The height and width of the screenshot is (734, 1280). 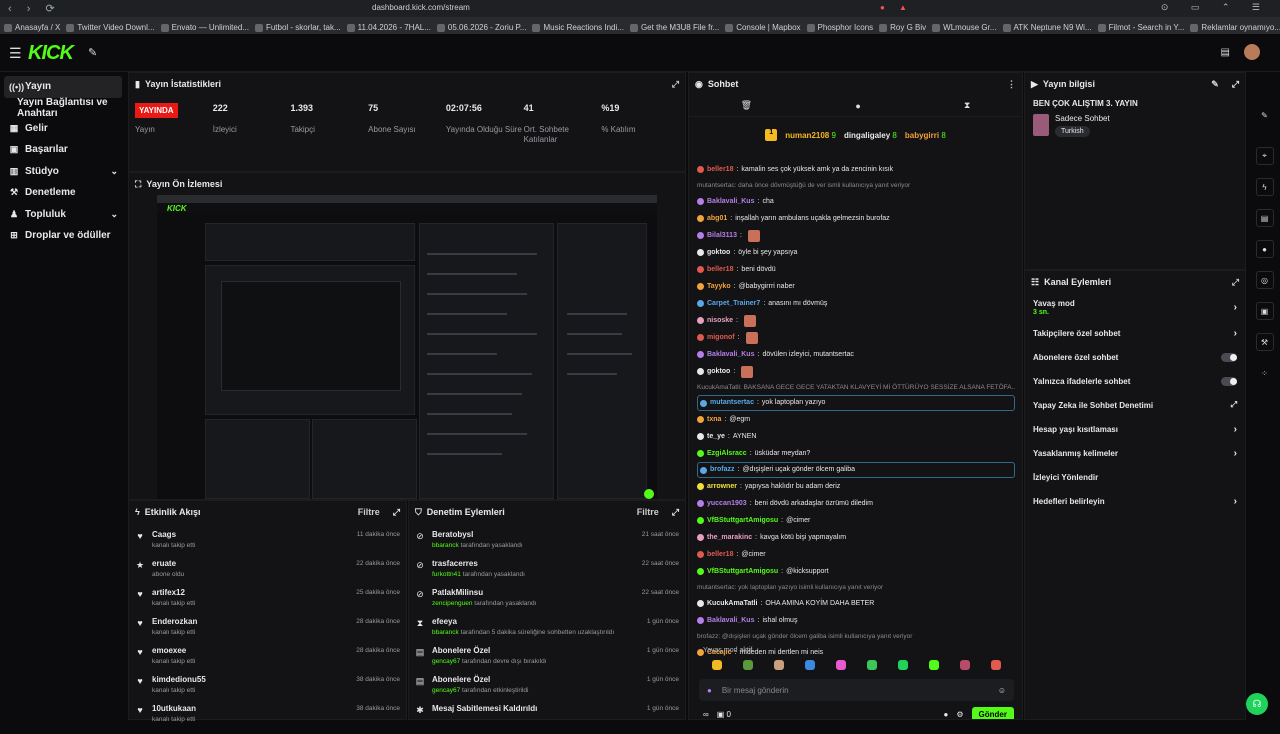 I want to click on browser-tab: Anasayfa / X, so click(x=32, y=25).